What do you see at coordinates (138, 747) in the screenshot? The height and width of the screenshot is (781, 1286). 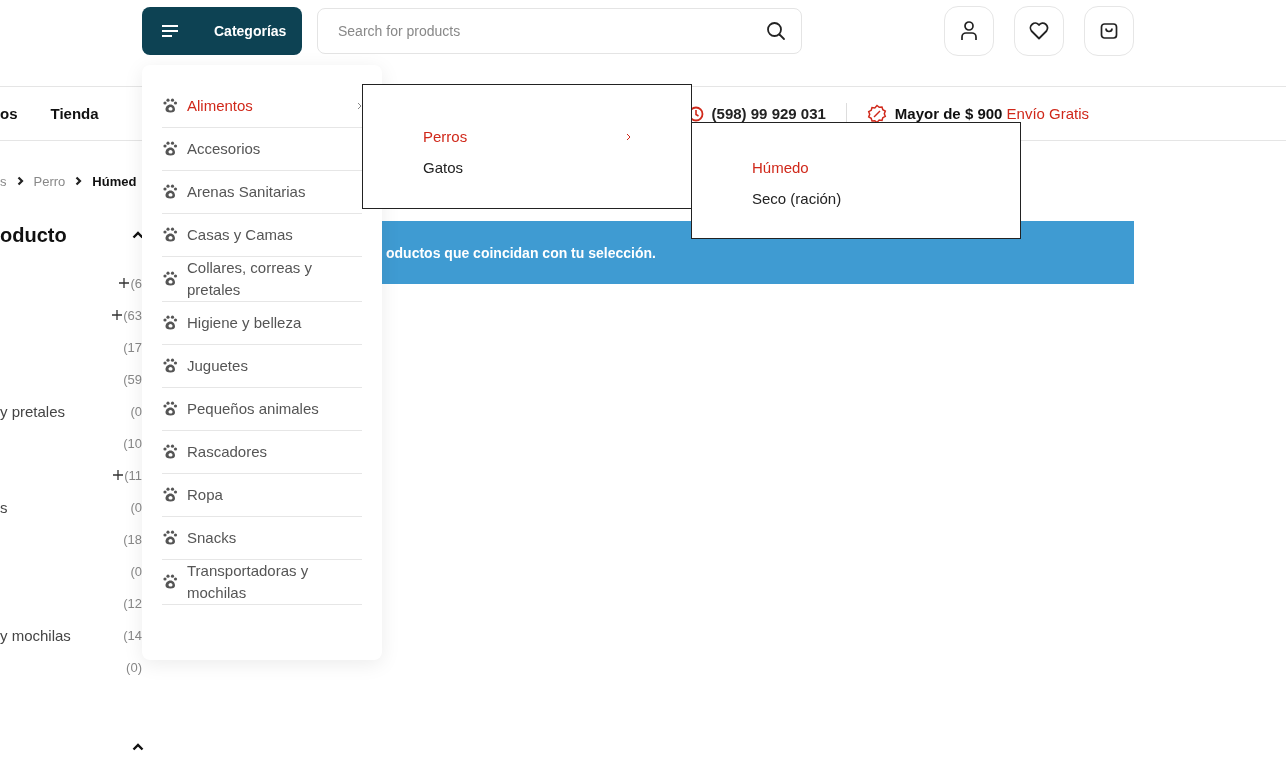 I see `caret-icon` at bounding box center [138, 747].